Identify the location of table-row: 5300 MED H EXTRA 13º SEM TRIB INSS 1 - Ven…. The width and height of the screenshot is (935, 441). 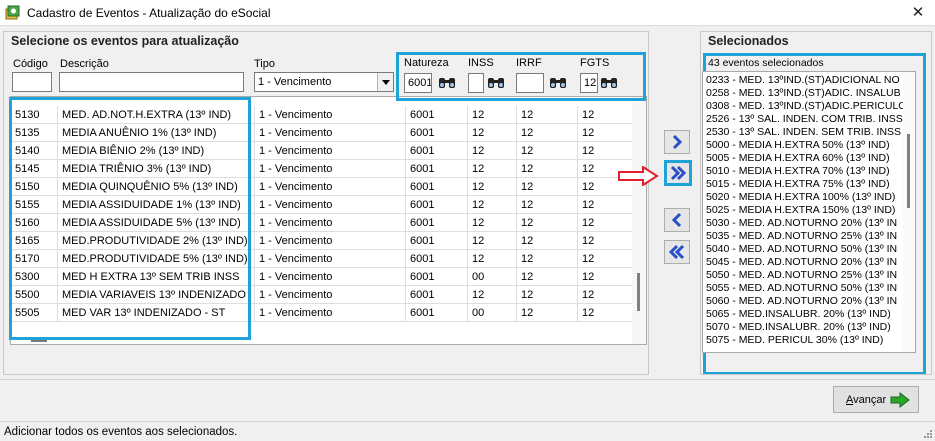
(322, 277).